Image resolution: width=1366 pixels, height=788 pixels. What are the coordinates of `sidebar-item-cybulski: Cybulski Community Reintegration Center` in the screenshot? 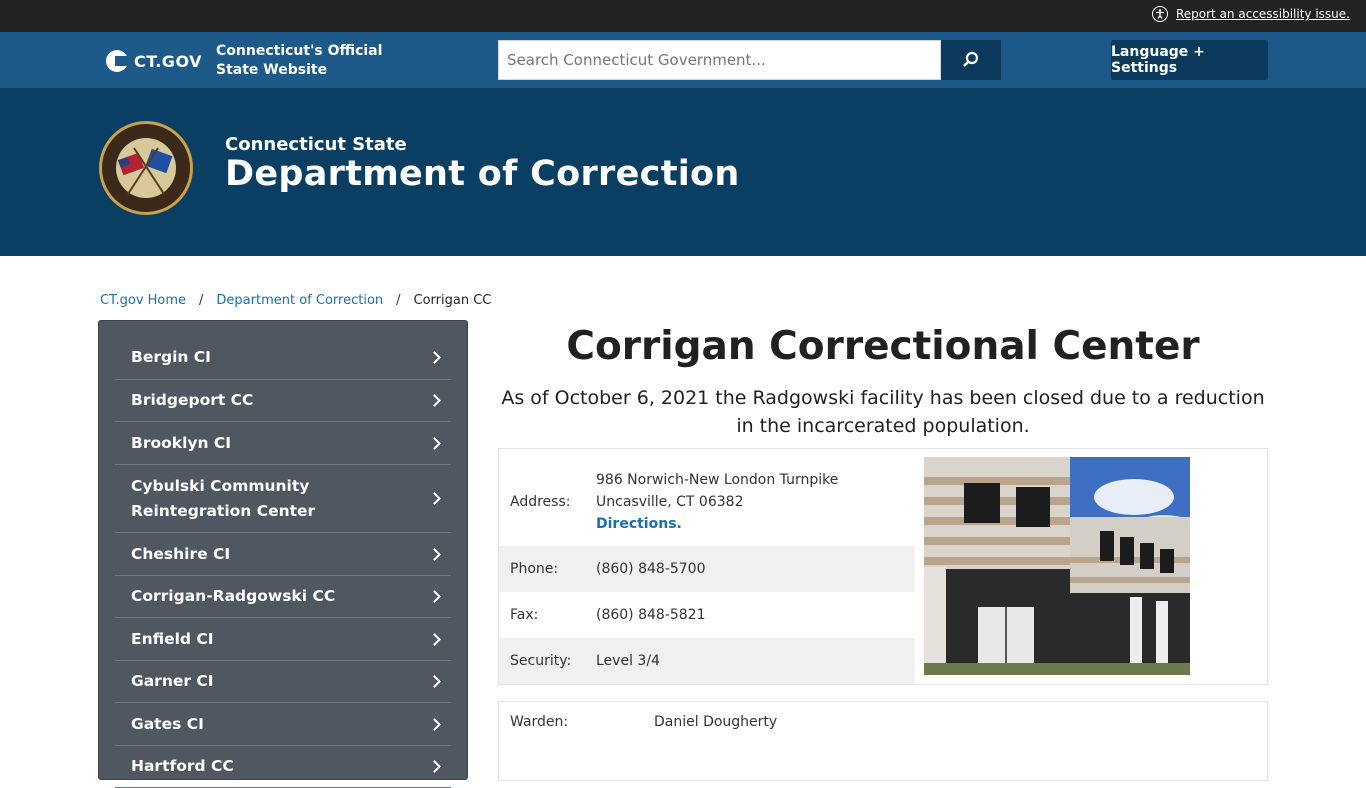 It's located at (283, 499).